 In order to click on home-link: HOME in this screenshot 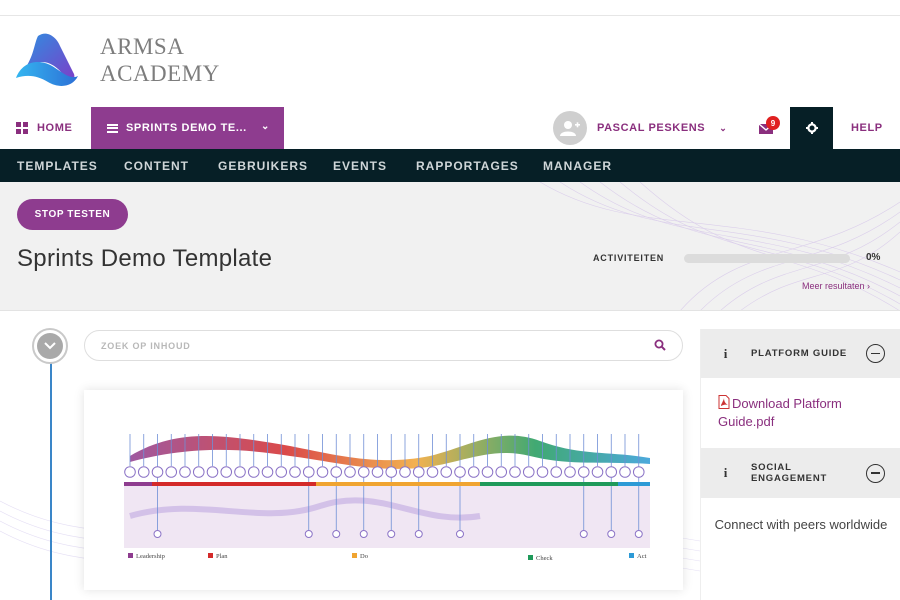, I will do `click(44, 128)`.